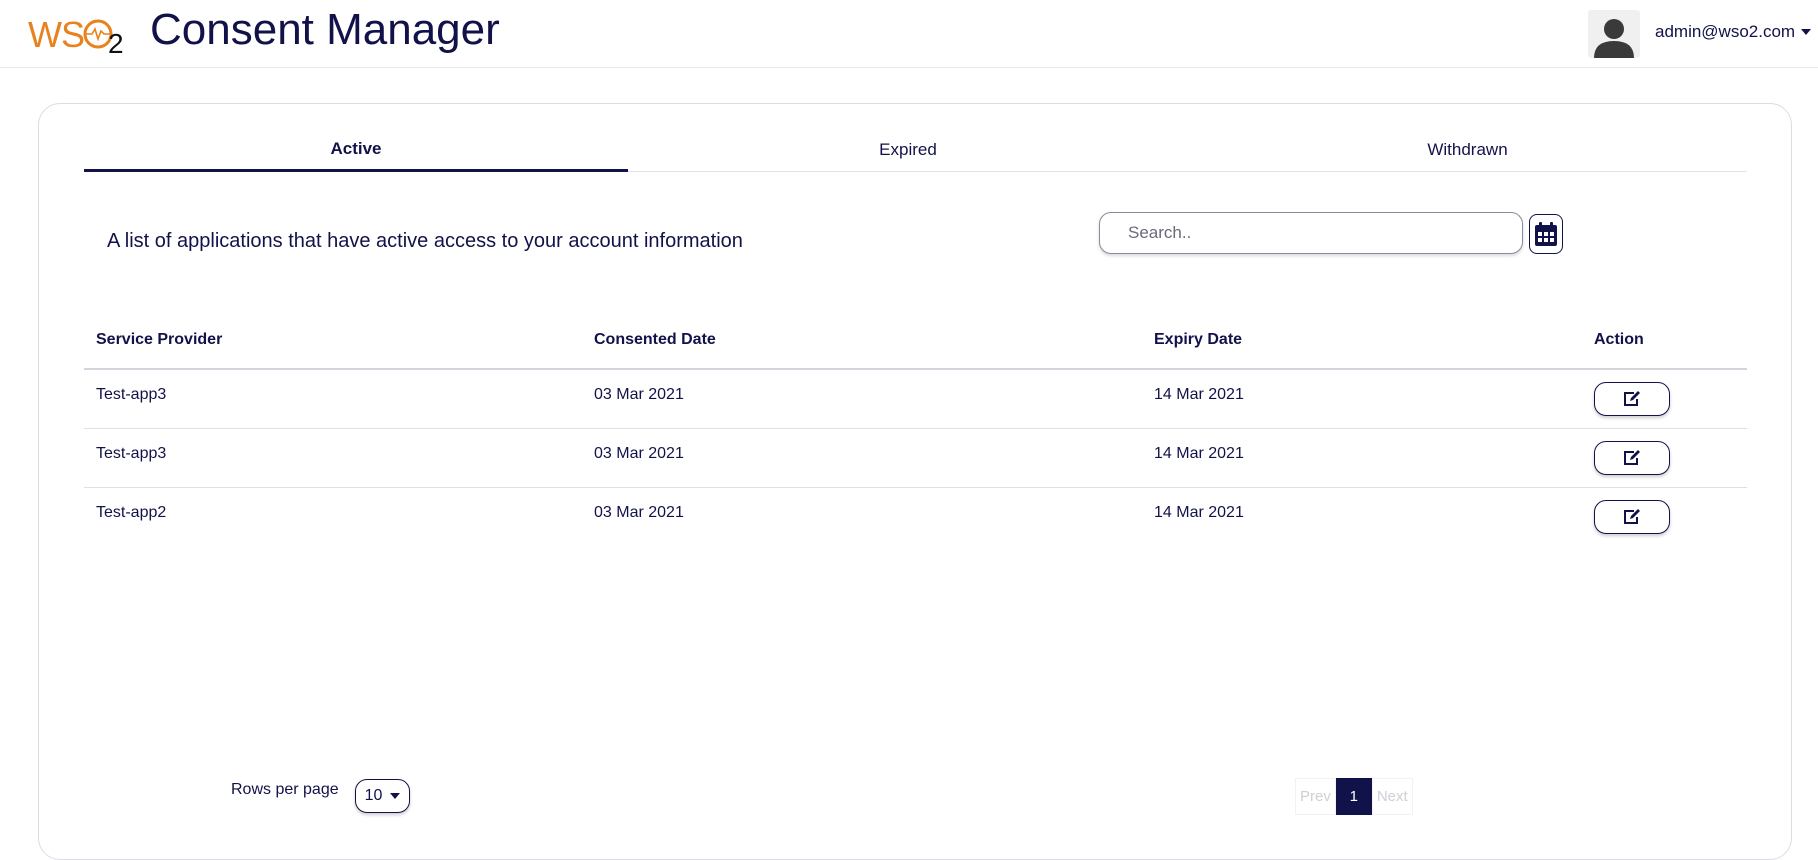 This screenshot has width=1818, height=860. Describe the element at coordinates (1315, 796) in the screenshot. I see `prev-page-button: Prev` at that location.